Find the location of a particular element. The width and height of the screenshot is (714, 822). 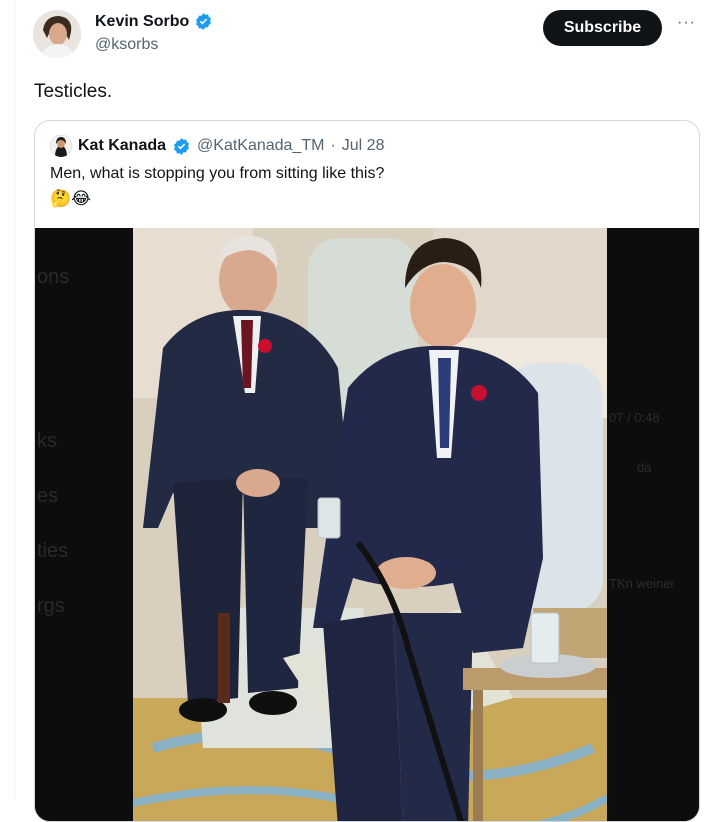

background-text-fragment: ties is located at coordinates (53, 551).